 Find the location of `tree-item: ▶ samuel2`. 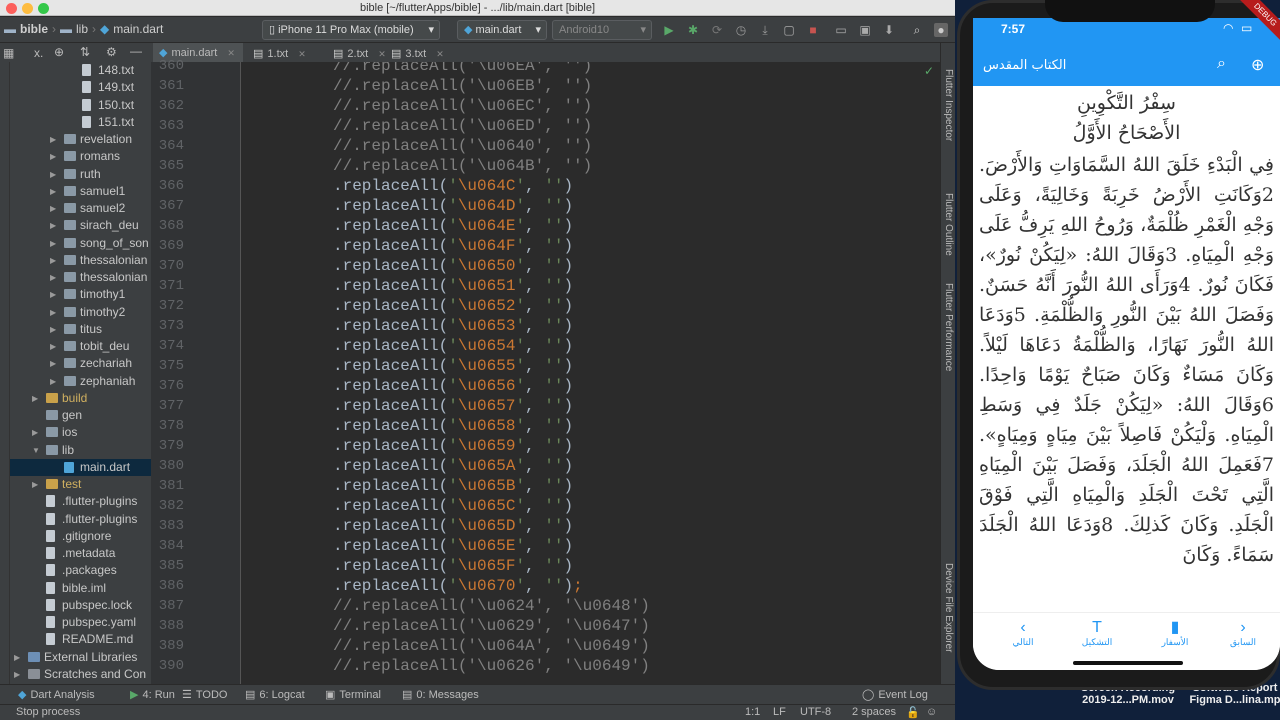

tree-item: ▶ samuel2 is located at coordinates (80, 208).